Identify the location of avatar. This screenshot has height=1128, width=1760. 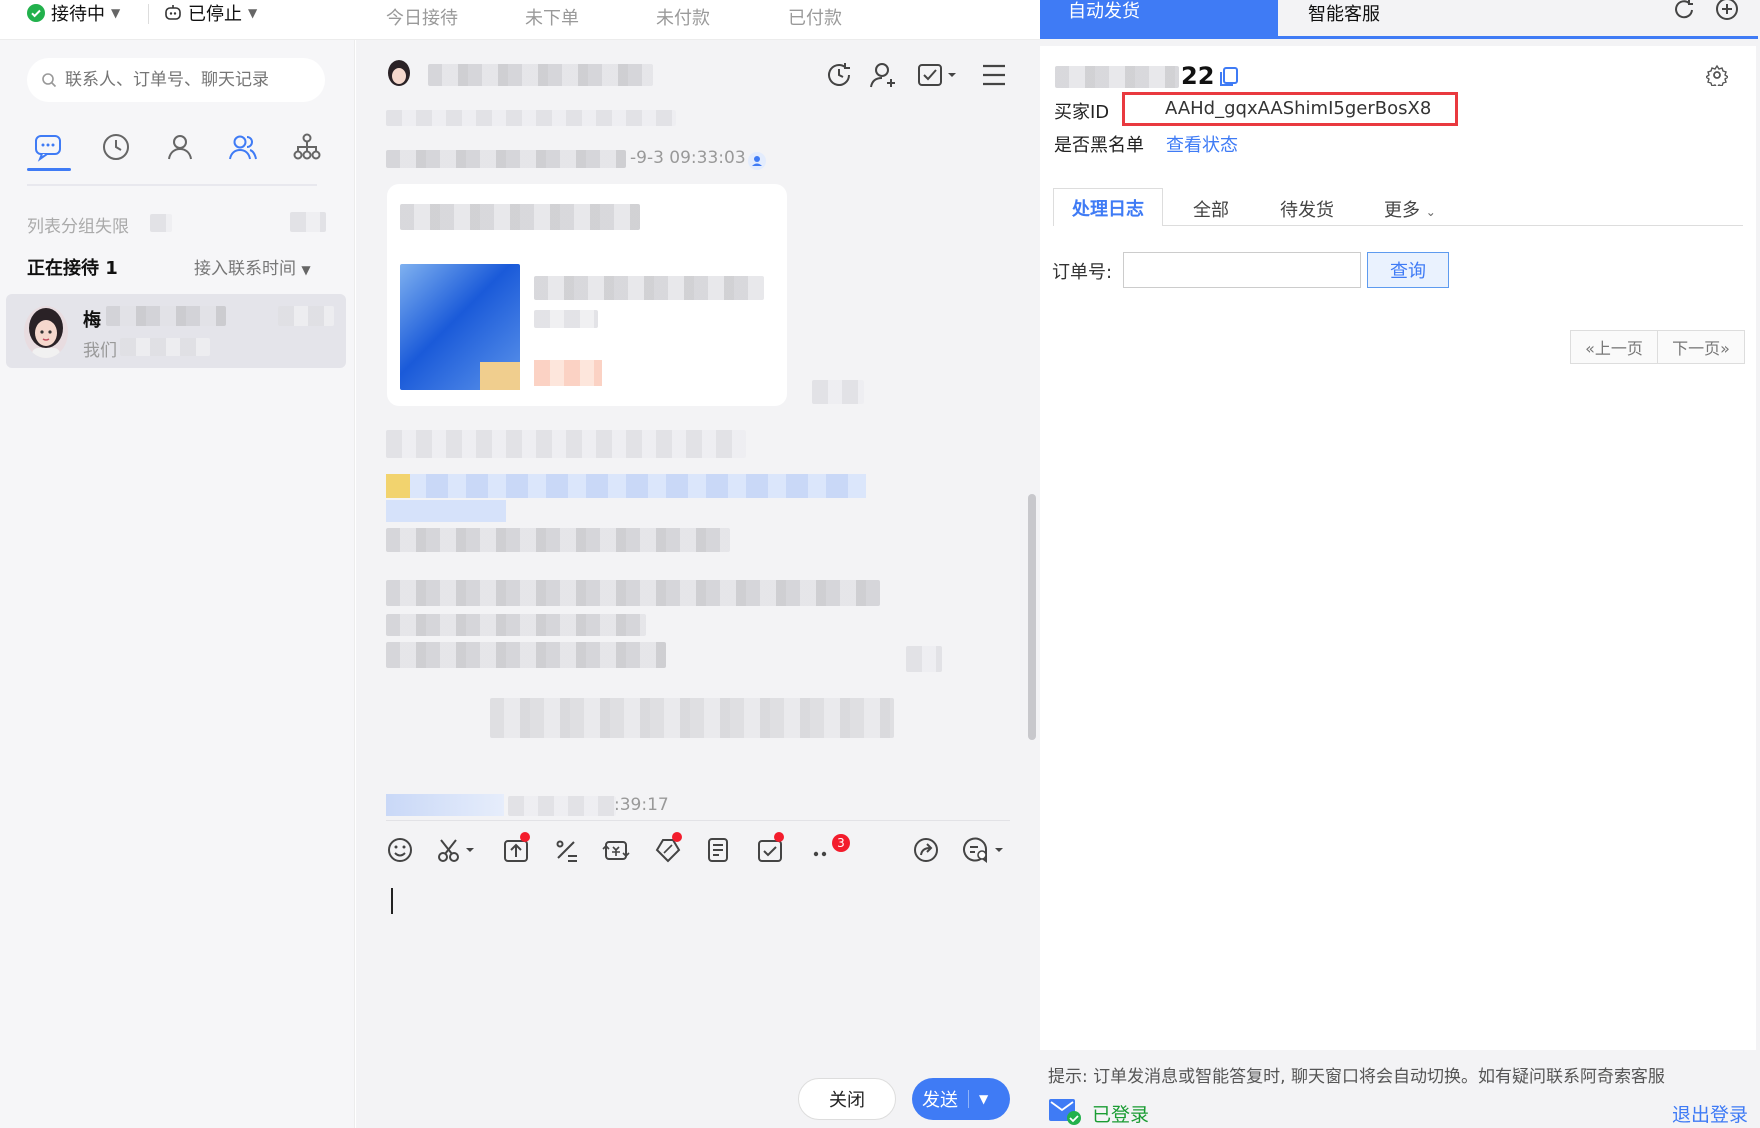
(46, 332).